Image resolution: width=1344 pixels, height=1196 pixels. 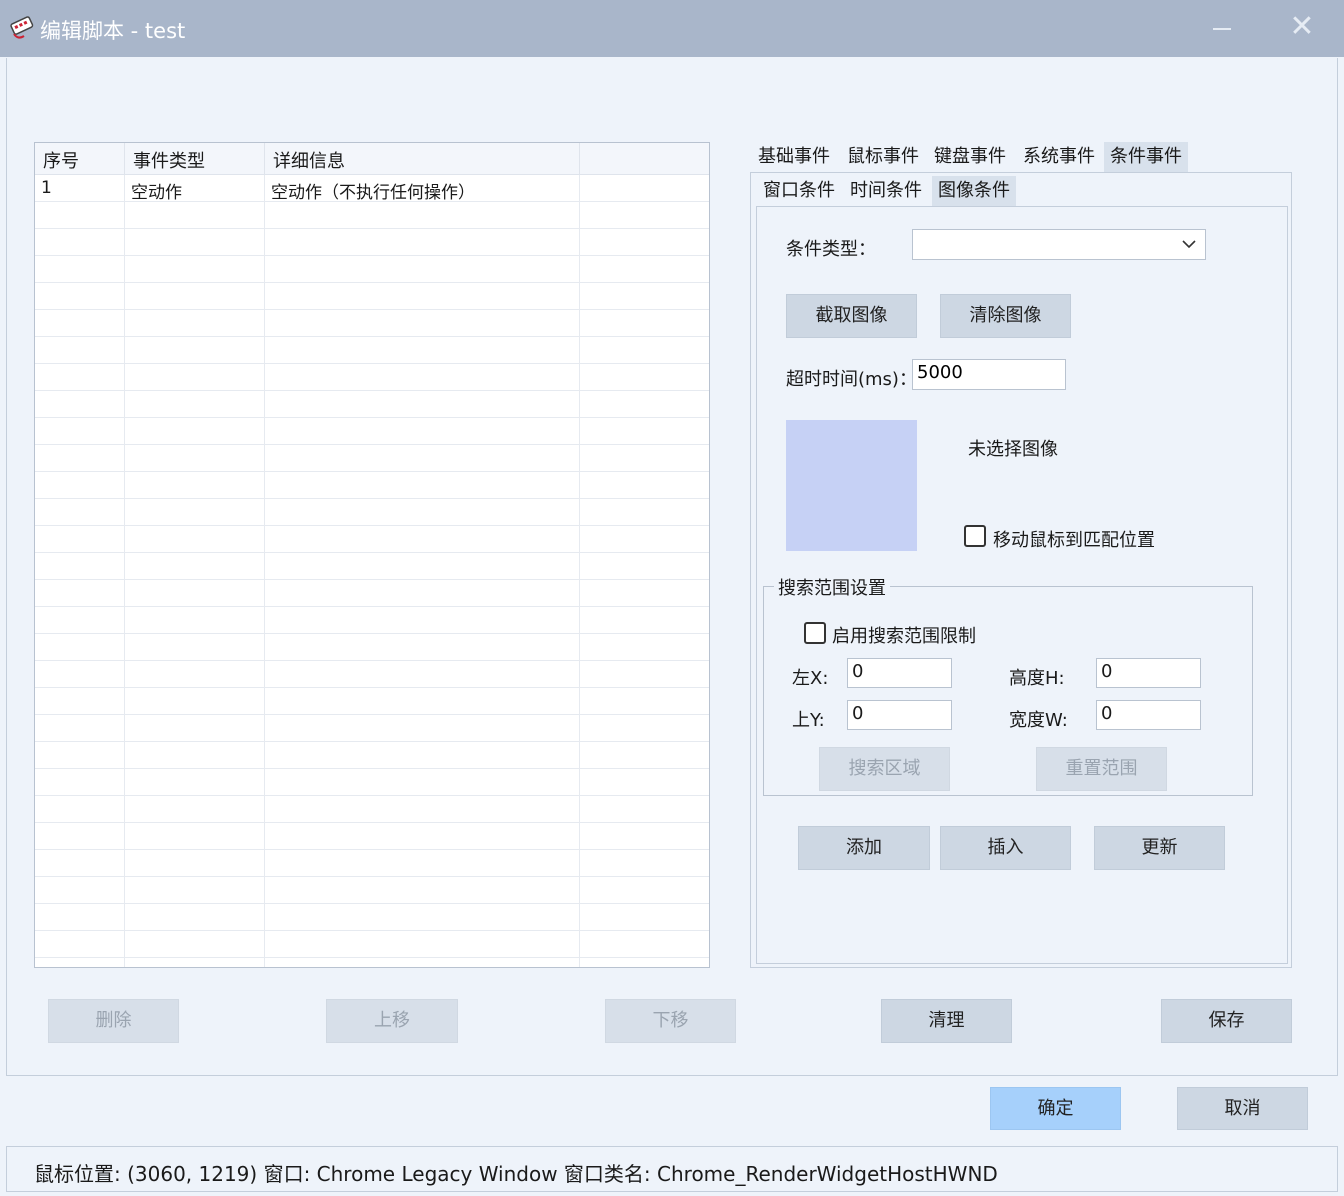 I want to click on image-preview, so click(x=851, y=485).